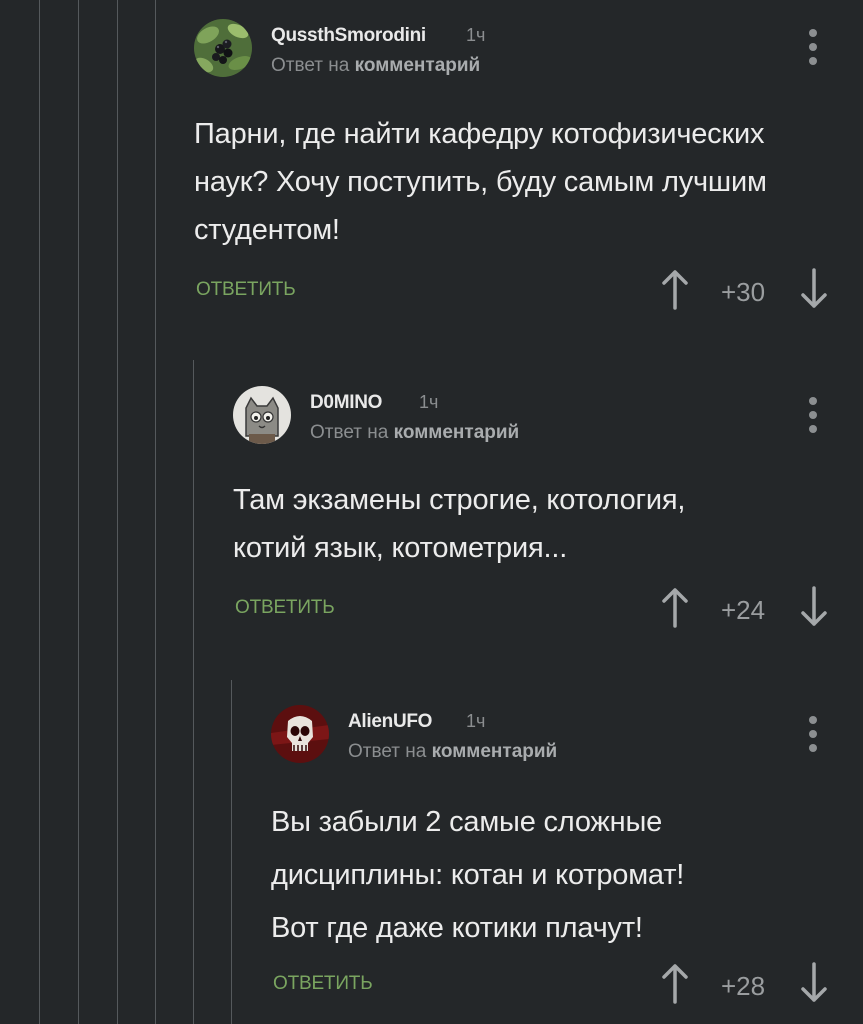 This screenshot has width=863, height=1024. I want to click on arrow-up-icon, so click(675, 984).